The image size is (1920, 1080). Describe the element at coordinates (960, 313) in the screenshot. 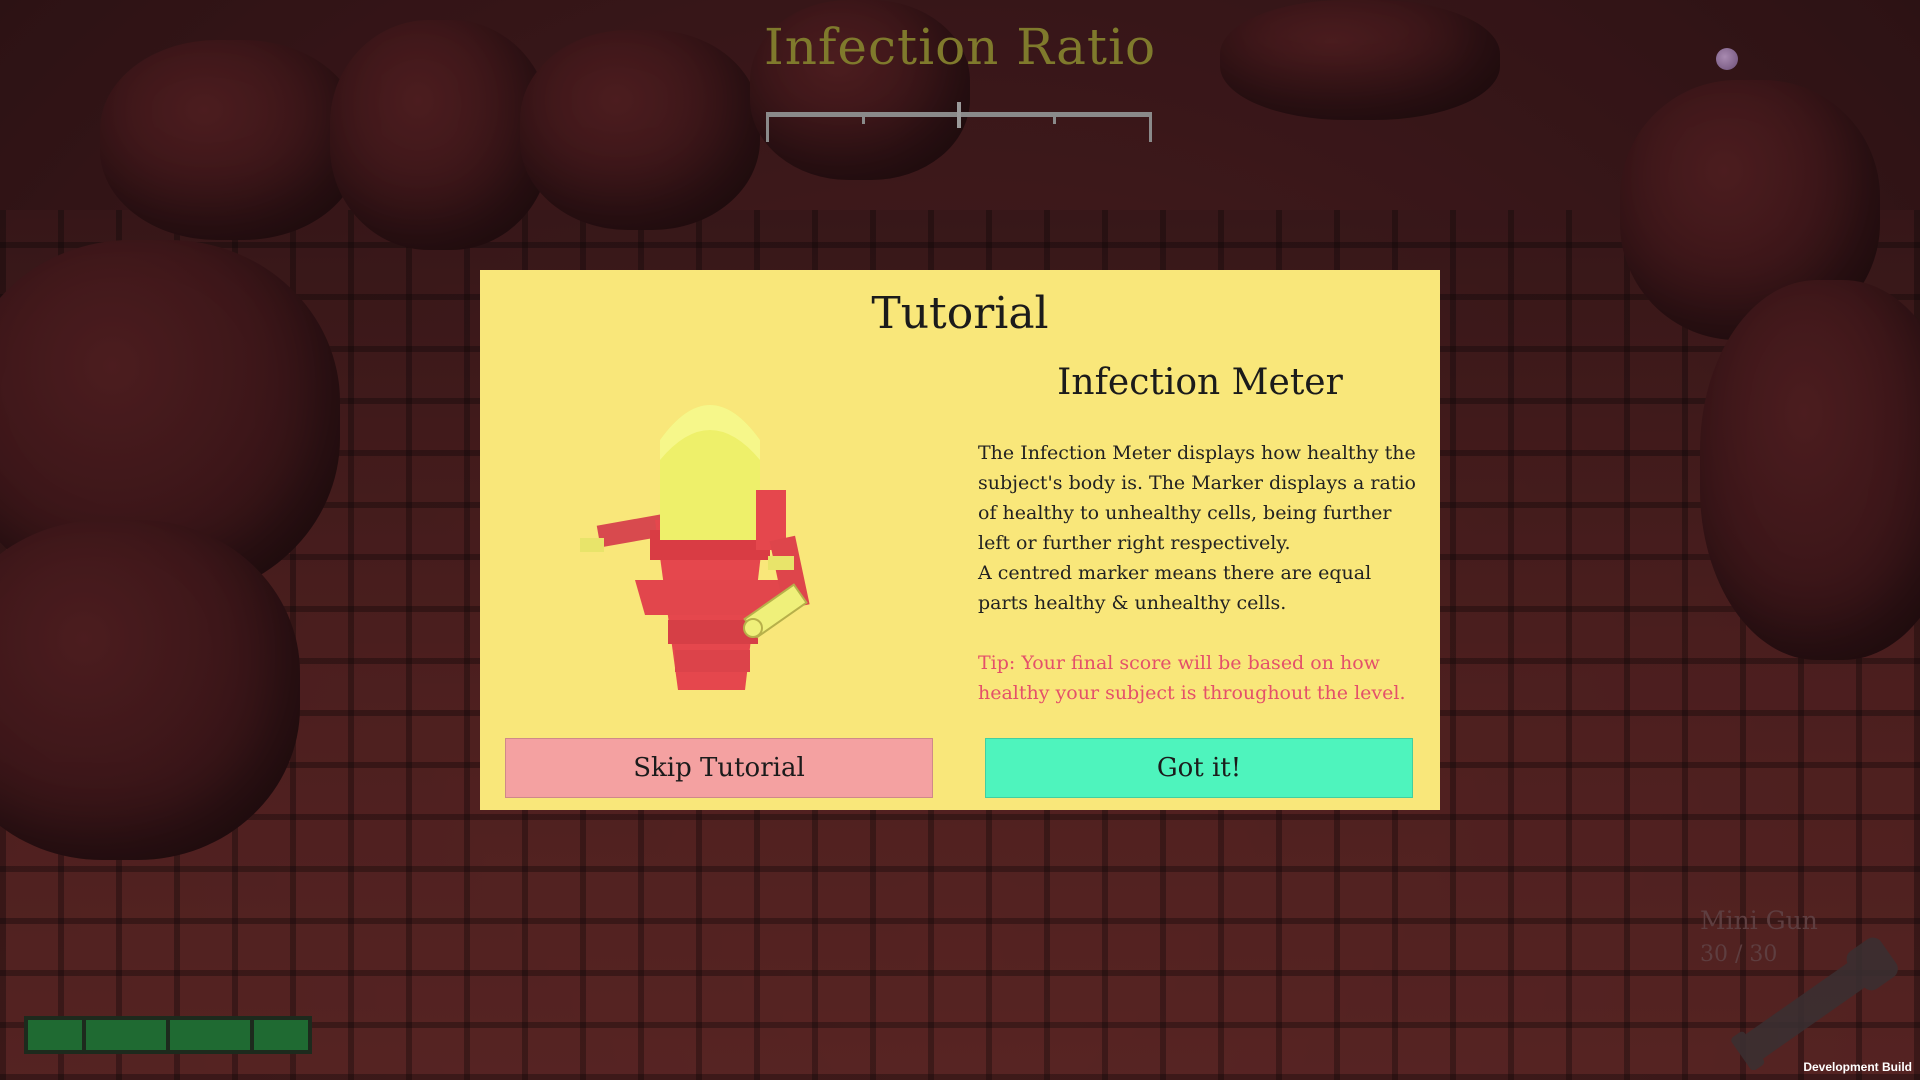

I see `tutorial-title: Tutorial` at that location.